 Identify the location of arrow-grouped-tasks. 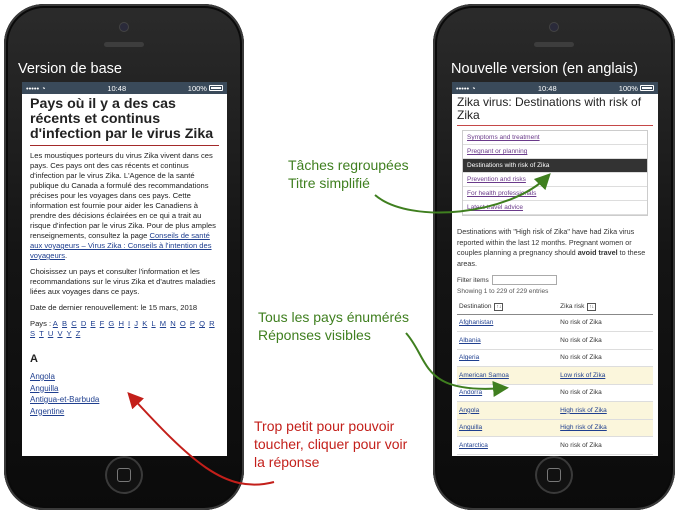
(462, 193).